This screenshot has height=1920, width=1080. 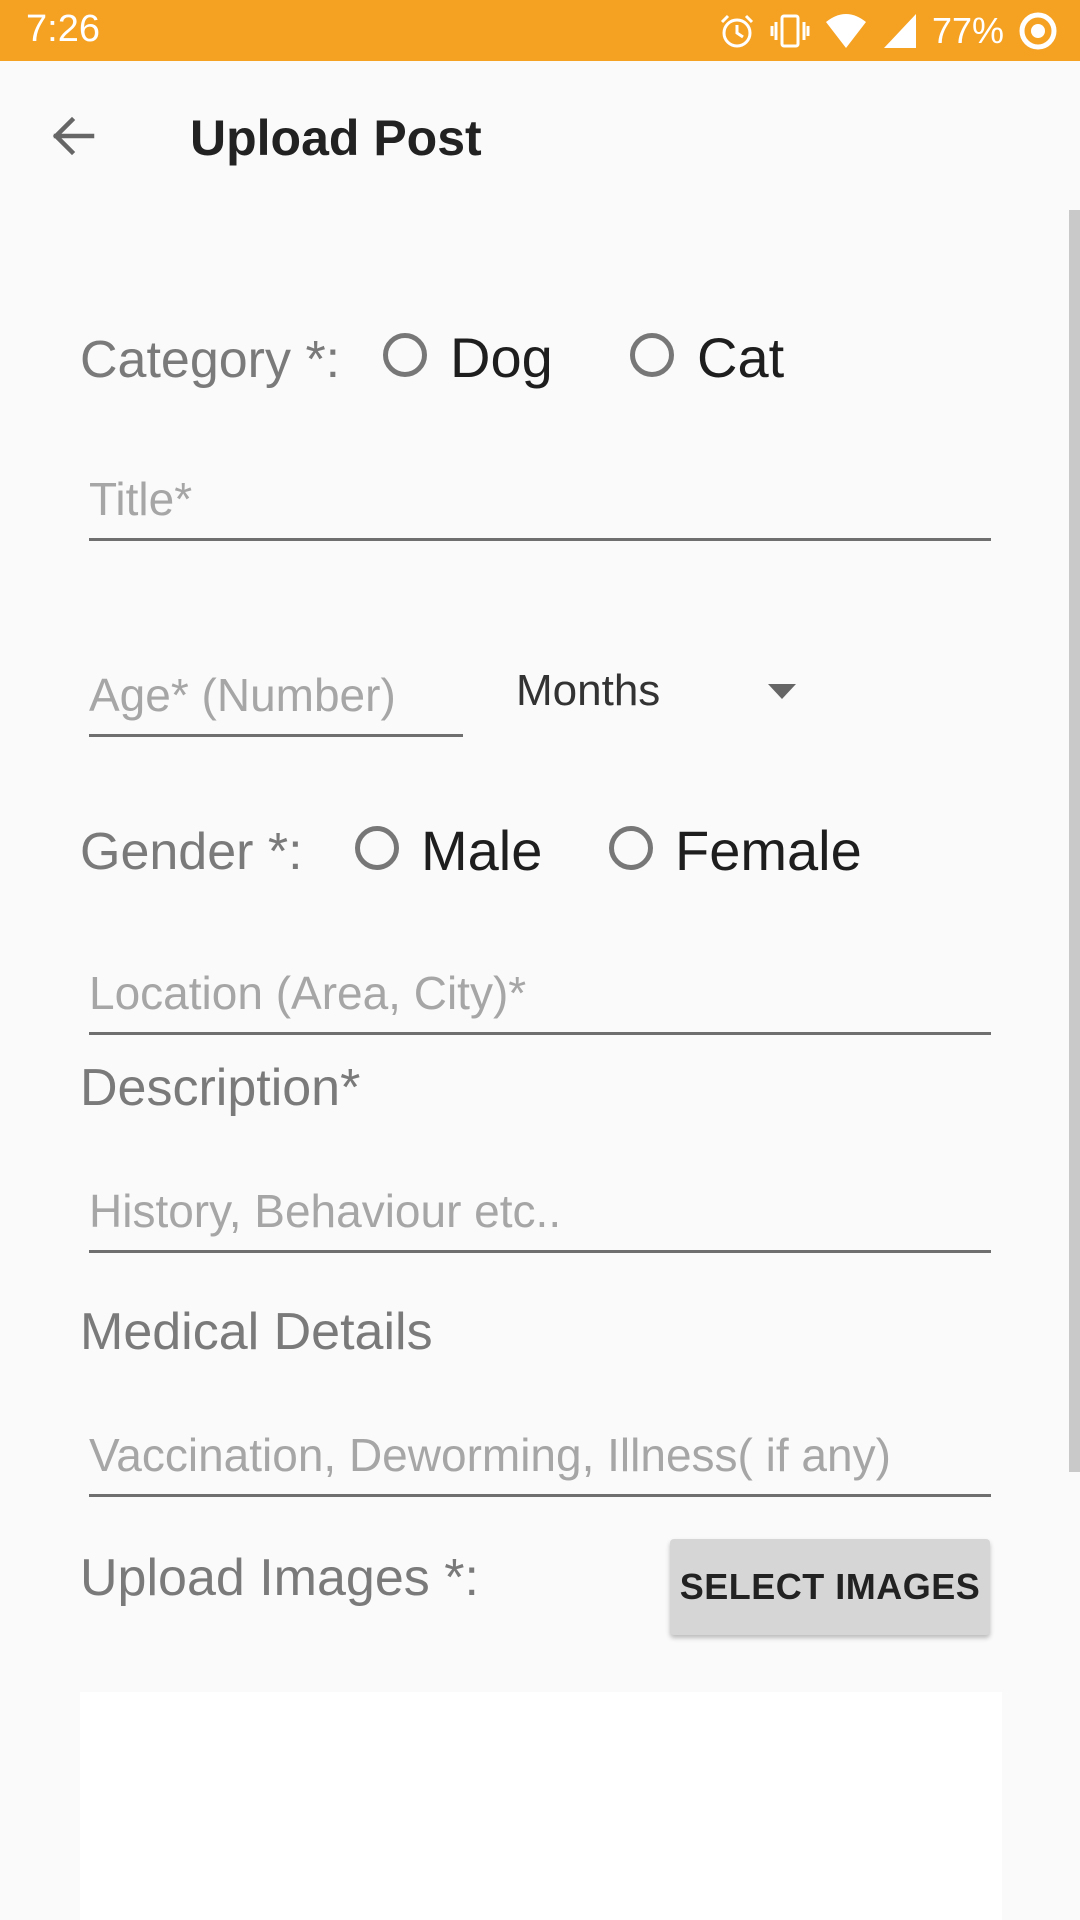 What do you see at coordinates (490, 1455) in the screenshot?
I see `medical-details-placeholder: Vaccination, Deworming, Illness( if any)` at bounding box center [490, 1455].